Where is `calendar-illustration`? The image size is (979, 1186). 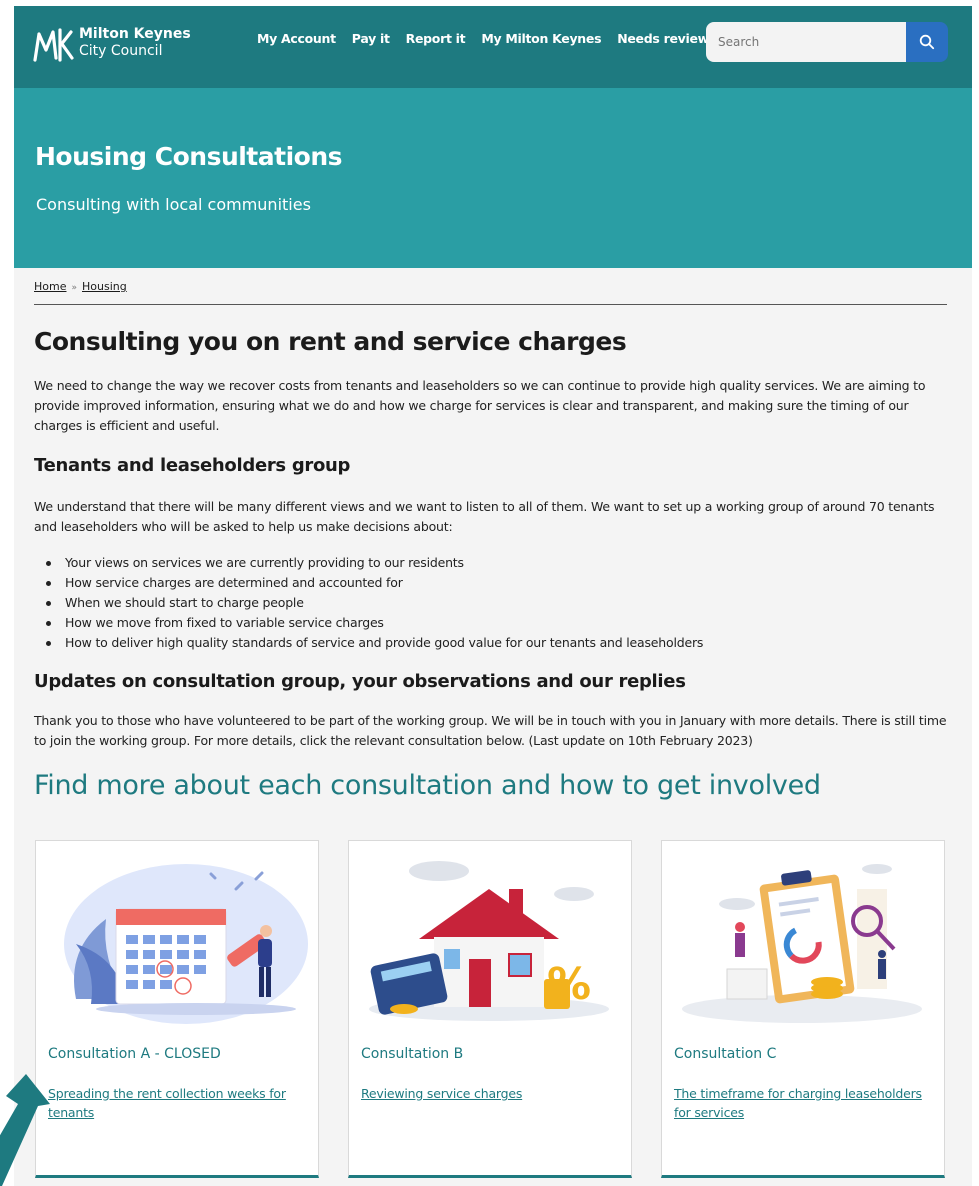
calendar-illustration is located at coordinates (186, 944).